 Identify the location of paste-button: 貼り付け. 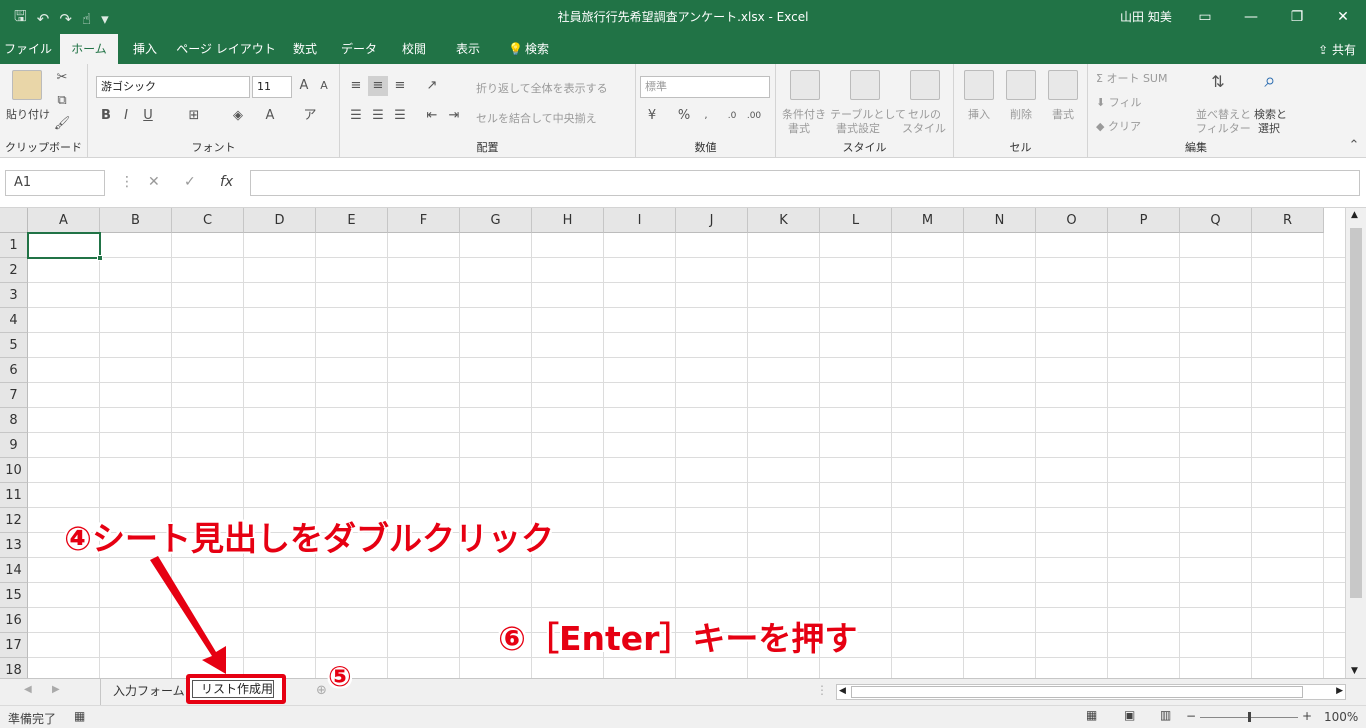
(28, 114).